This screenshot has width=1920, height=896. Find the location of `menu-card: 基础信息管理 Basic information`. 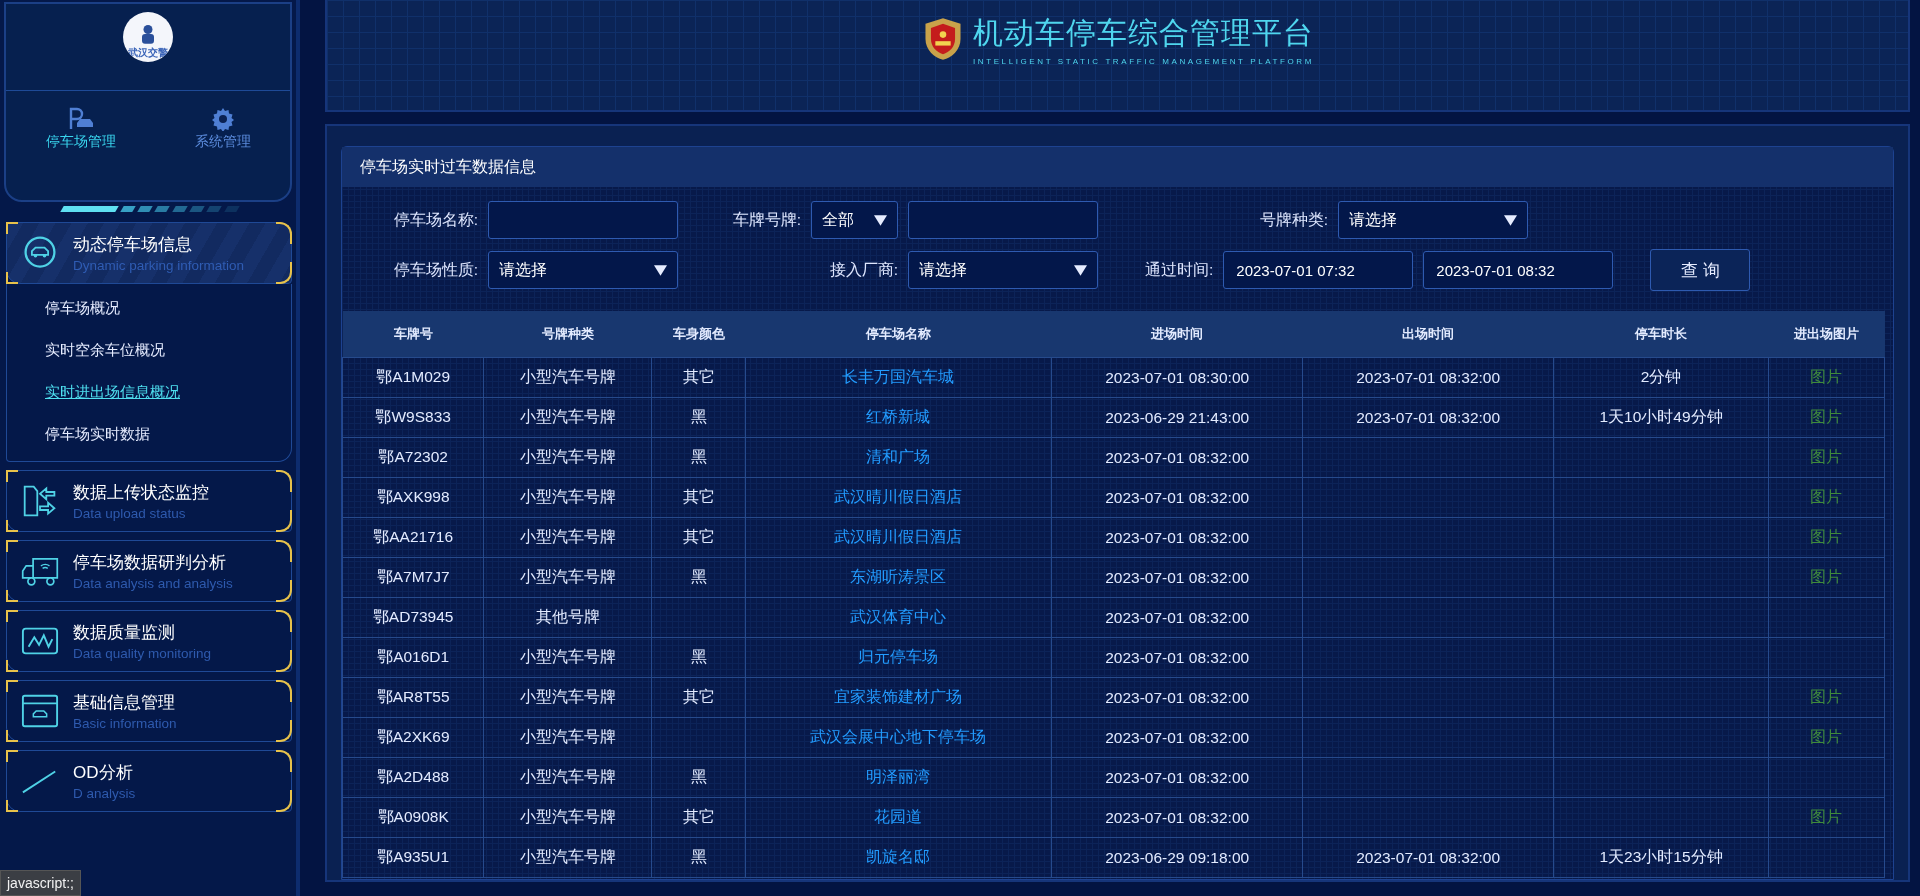

menu-card: 基础信息管理 Basic information is located at coordinates (149, 711).